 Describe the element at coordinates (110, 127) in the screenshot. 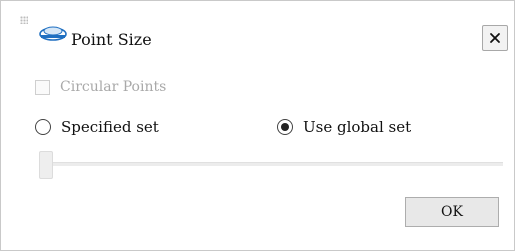

I see `specified-set-label: Specified set` at that location.